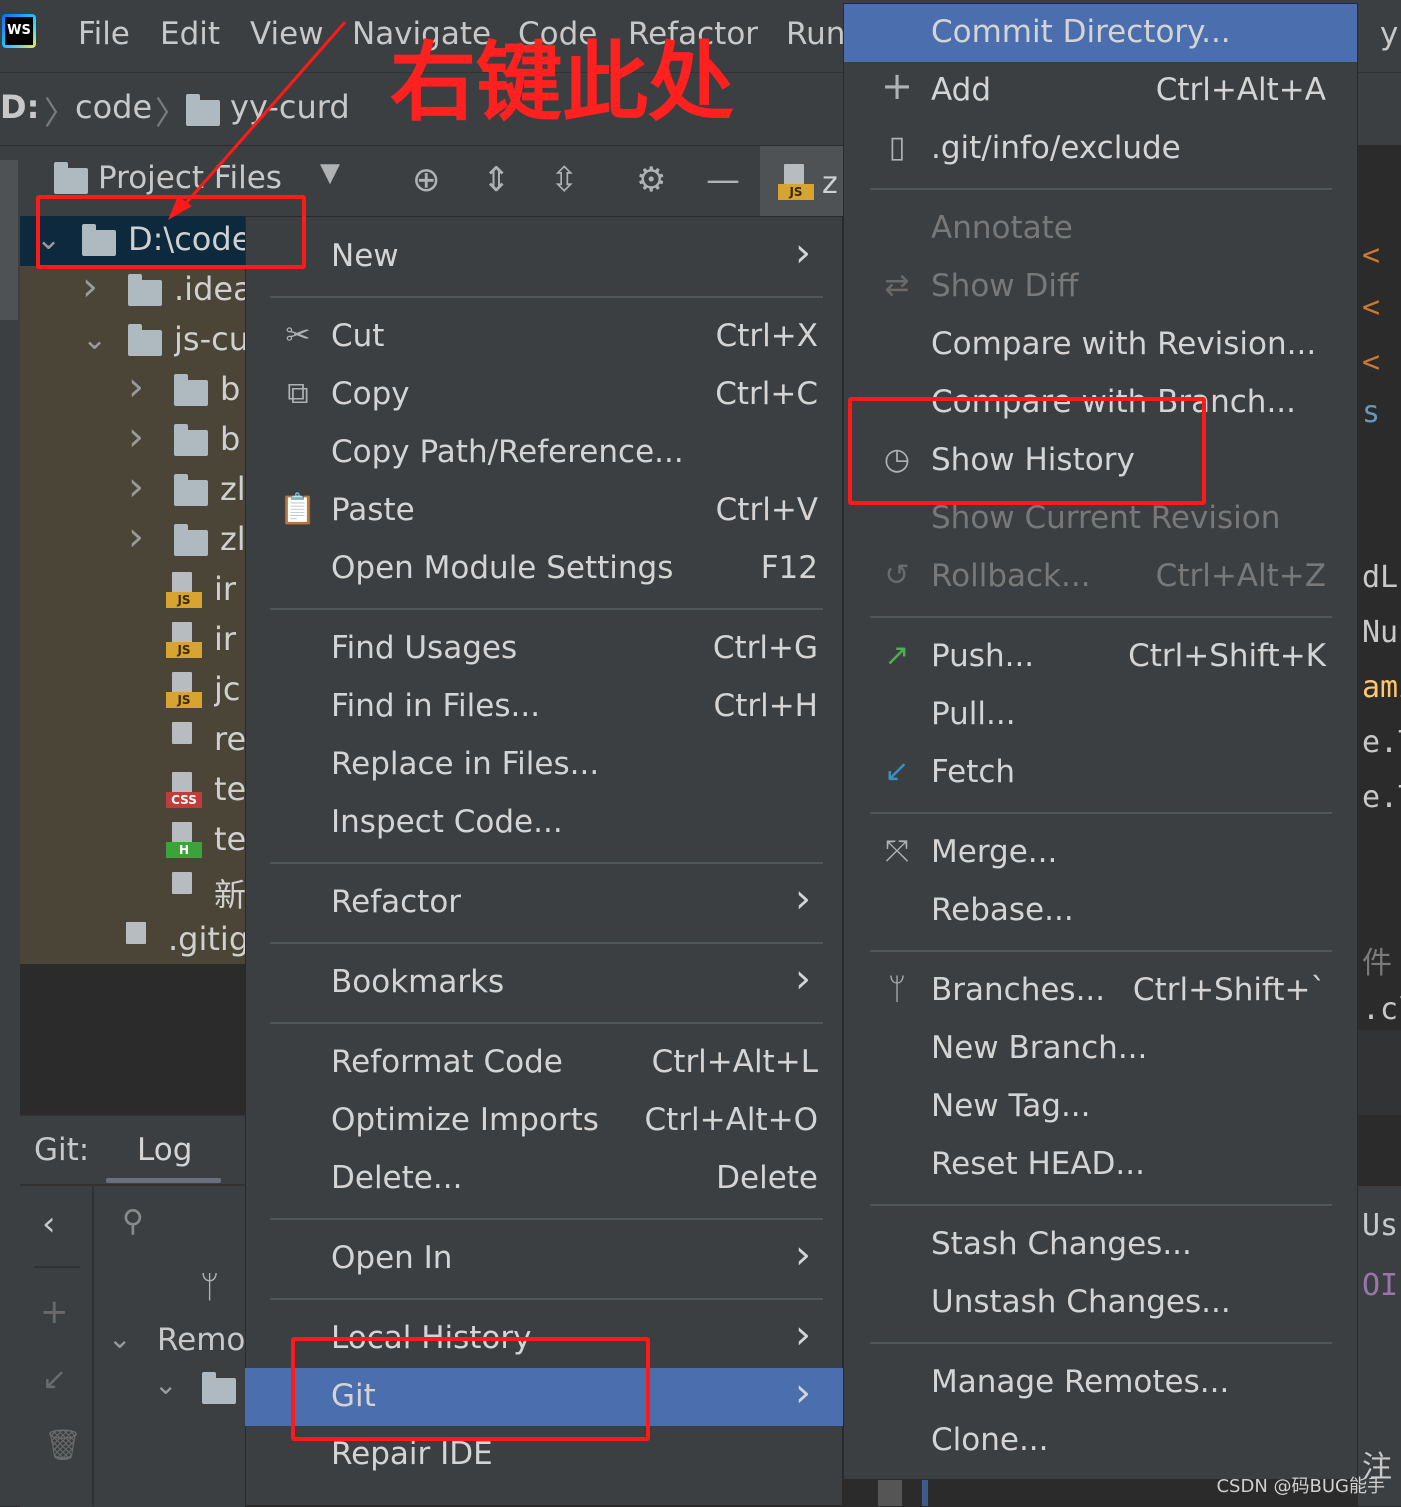 Image resolution: width=1401 pixels, height=1507 pixels. Describe the element at coordinates (171, 232) in the screenshot. I see `annotation-box-root-folder` at that location.